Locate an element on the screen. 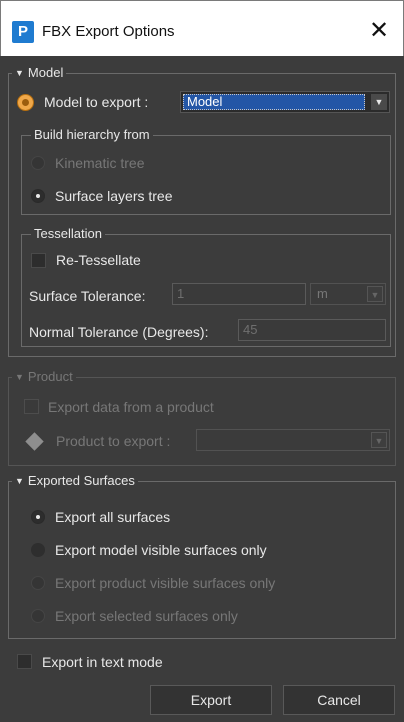 This screenshot has height=722, width=404. product-legend: ▼ Product is located at coordinates (44, 377).